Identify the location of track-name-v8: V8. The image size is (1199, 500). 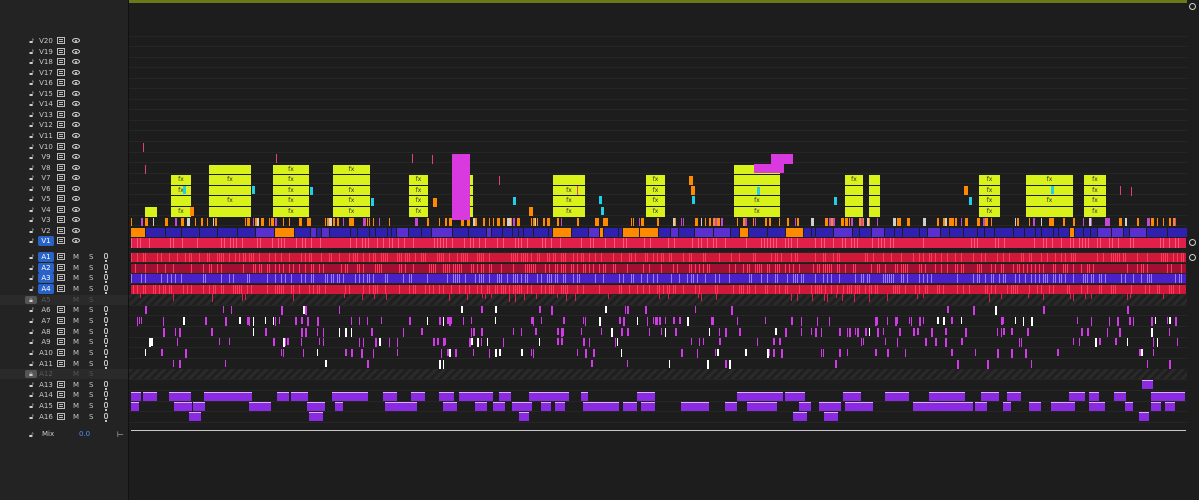
(46, 168).